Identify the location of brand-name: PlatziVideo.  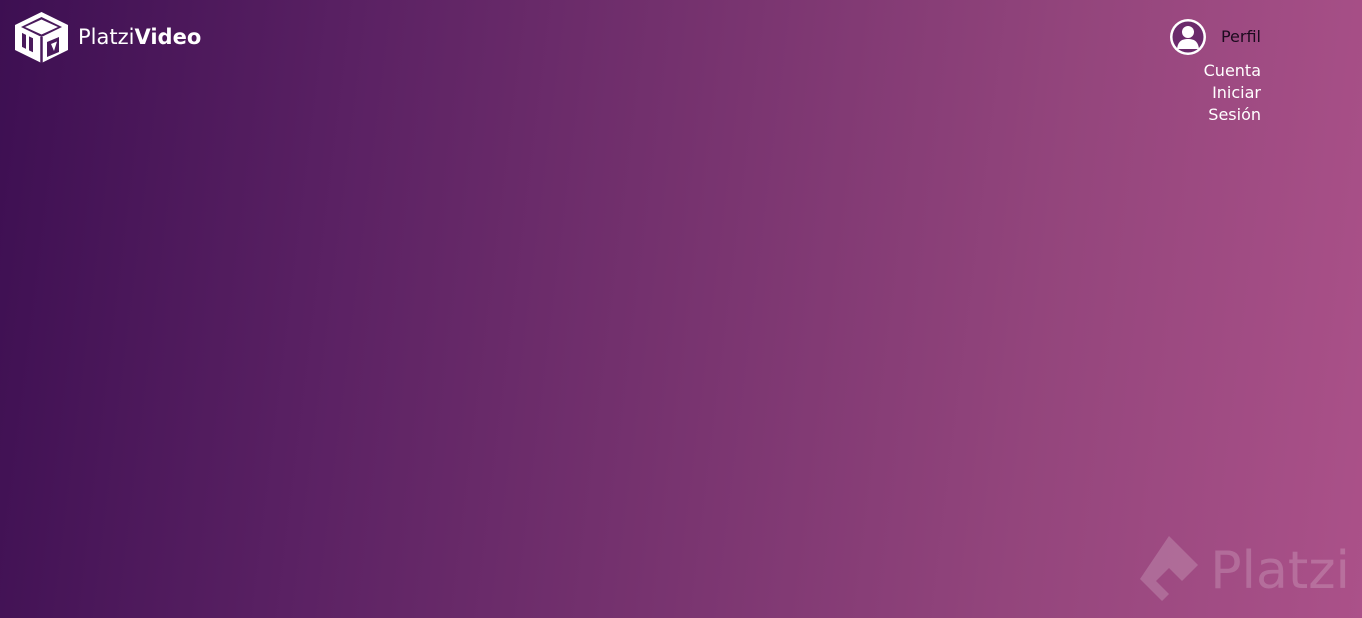
(139, 37).